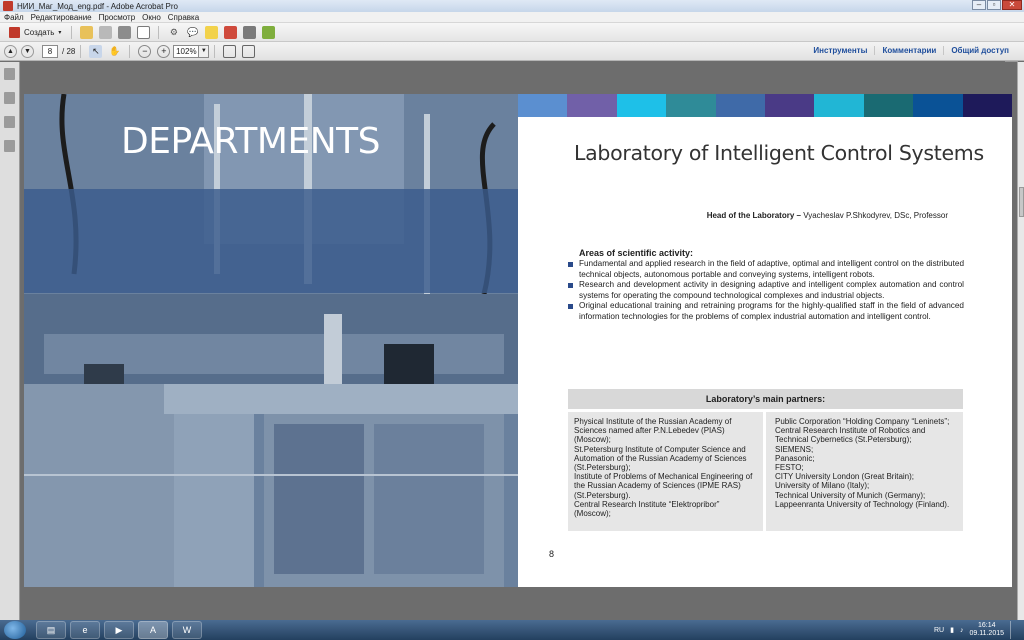 This screenshot has height=640, width=1024. What do you see at coordinates (164, 51) in the screenshot?
I see `zoom-in-icon: +` at bounding box center [164, 51].